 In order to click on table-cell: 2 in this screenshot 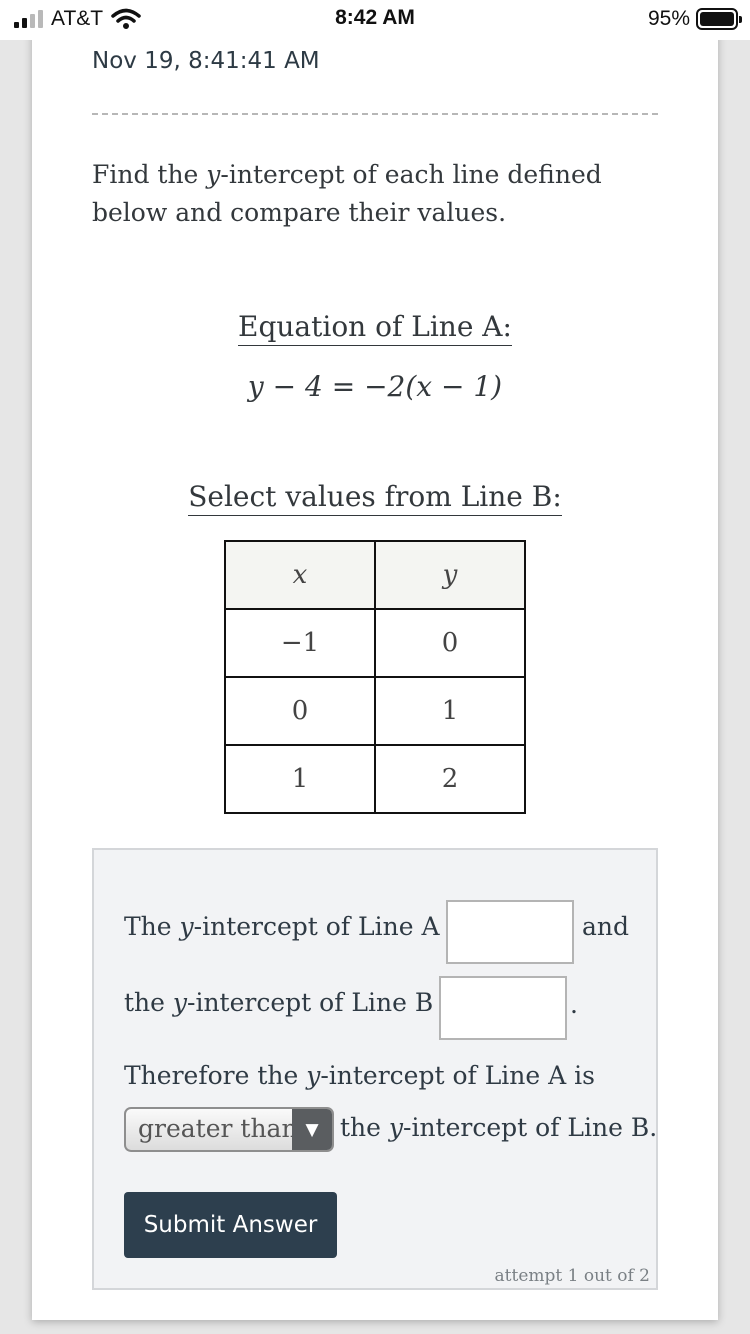, I will do `click(450, 779)`.